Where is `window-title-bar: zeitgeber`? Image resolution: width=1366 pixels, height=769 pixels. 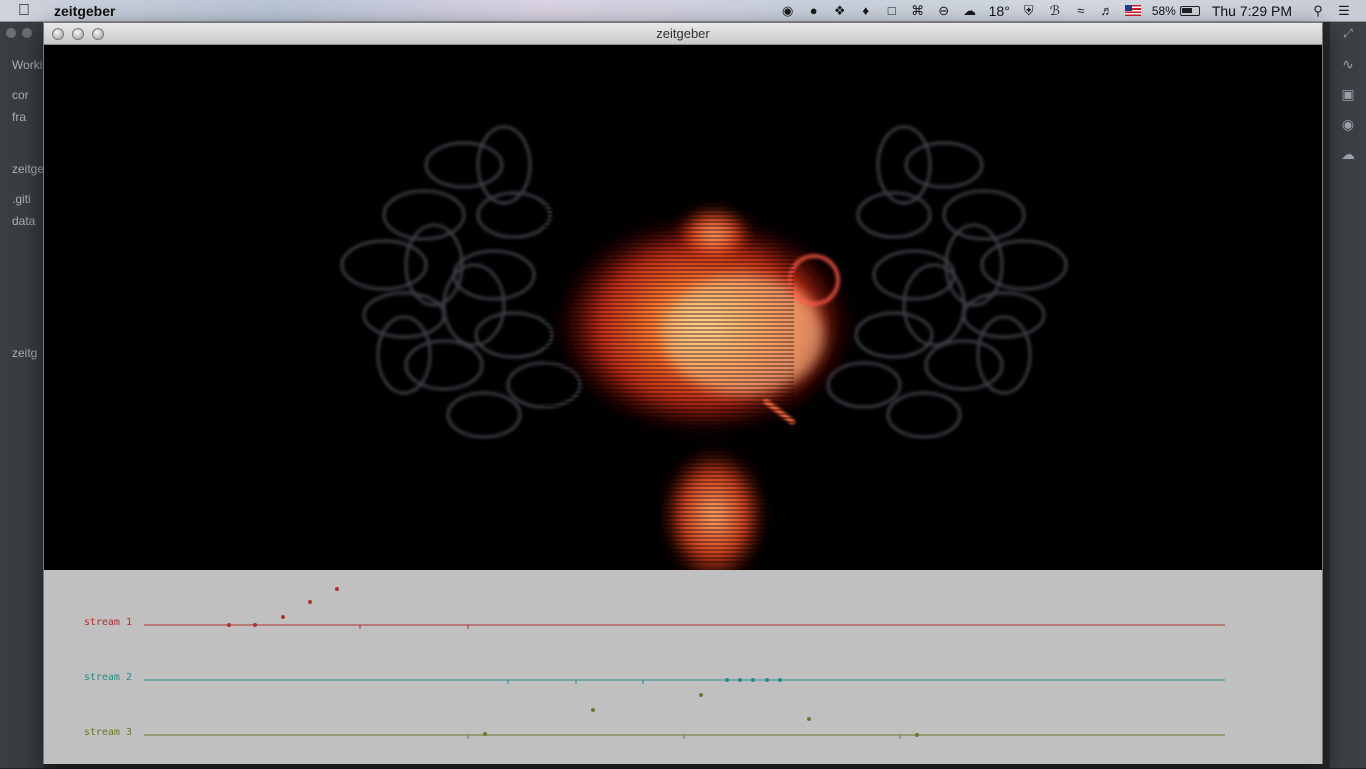 window-title-bar: zeitgeber is located at coordinates (683, 34).